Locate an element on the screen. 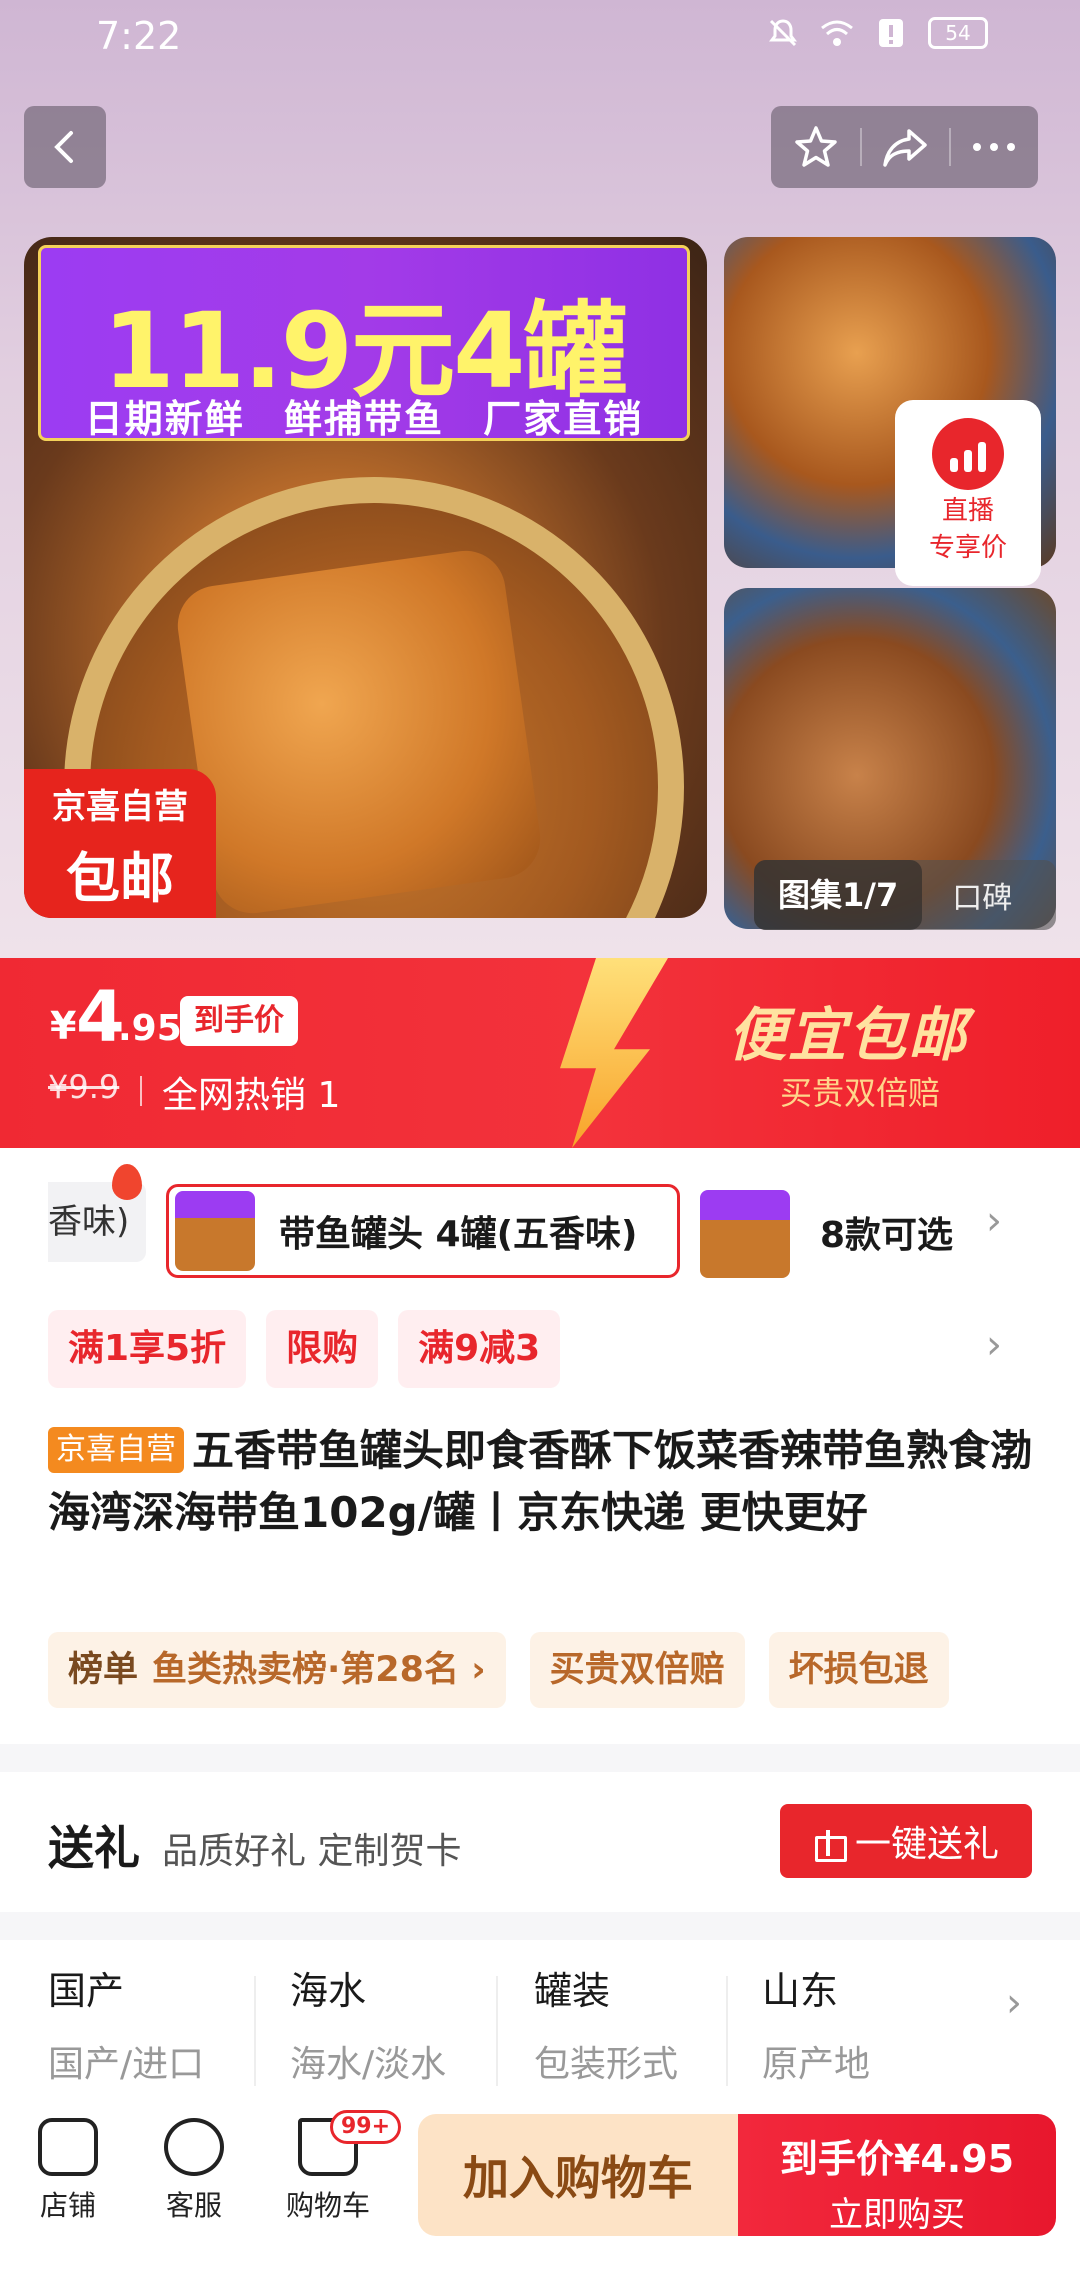 This screenshot has width=1080, height=2280. cart-count-badge: 99+ is located at coordinates (366, 2127).